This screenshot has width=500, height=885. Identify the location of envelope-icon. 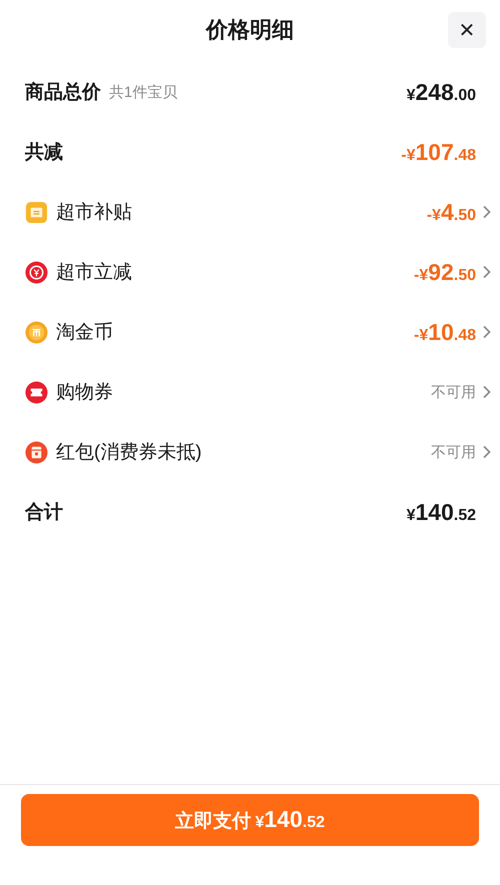
(36, 452).